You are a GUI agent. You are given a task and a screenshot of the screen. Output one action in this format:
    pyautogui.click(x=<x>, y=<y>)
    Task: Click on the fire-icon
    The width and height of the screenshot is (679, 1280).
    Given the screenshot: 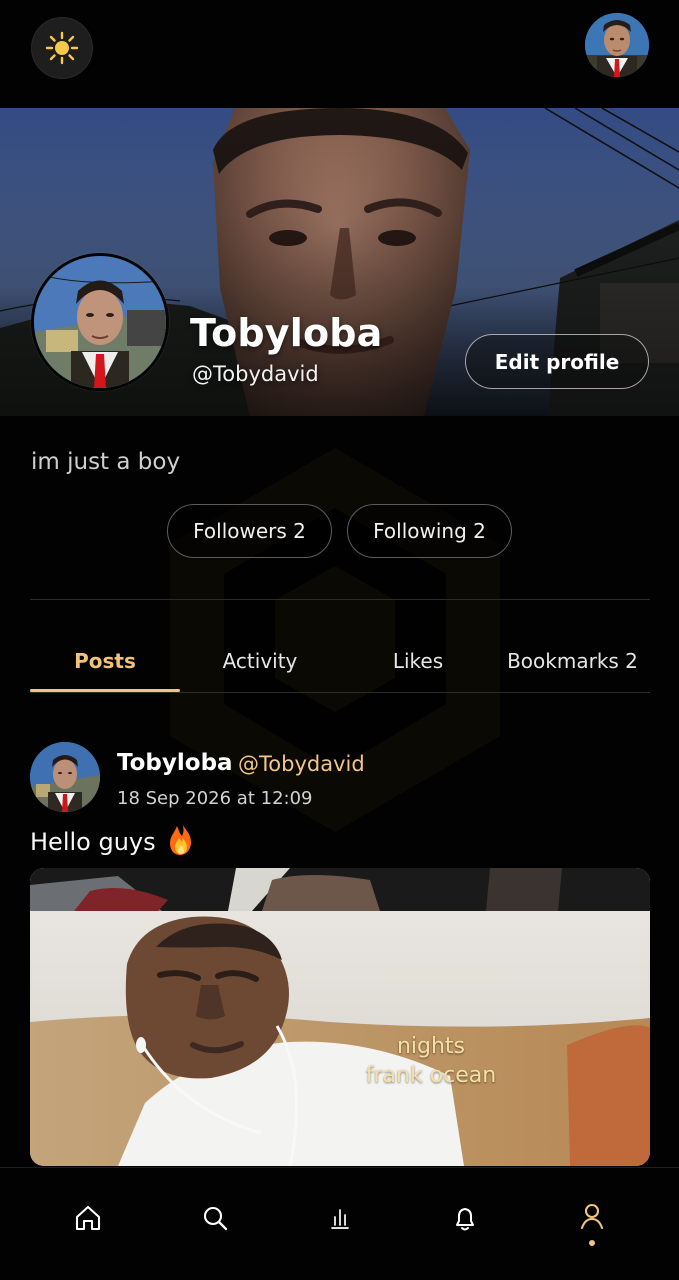 What is the action you would take?
    pyautogui.click(x=181, y=839)
    